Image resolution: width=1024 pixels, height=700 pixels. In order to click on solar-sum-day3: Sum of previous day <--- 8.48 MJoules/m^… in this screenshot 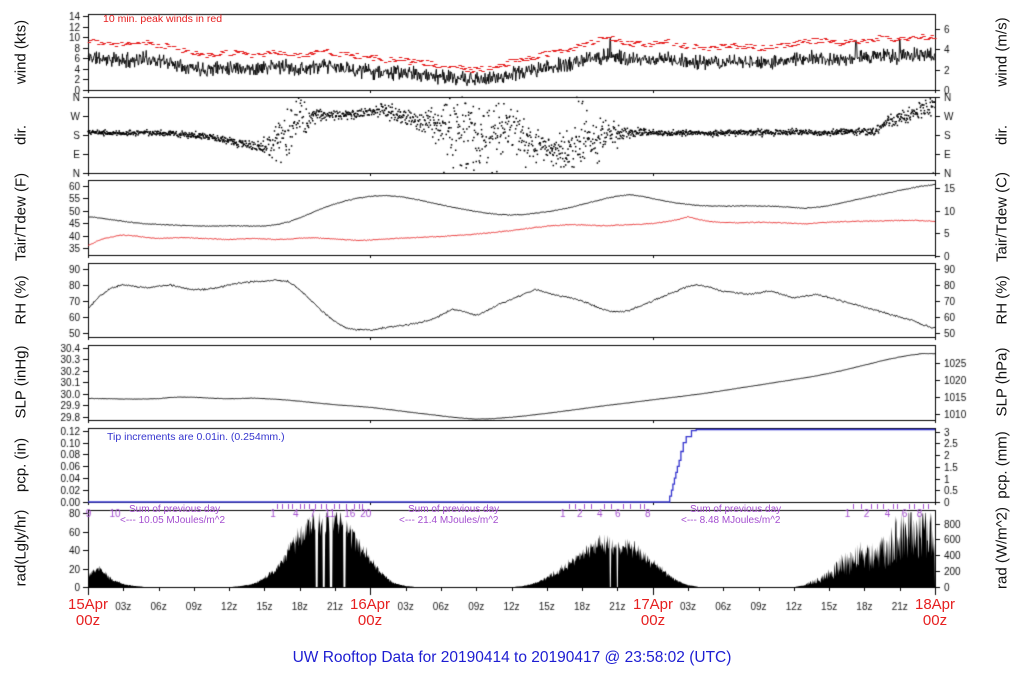, I will do `click(731, 515)`.